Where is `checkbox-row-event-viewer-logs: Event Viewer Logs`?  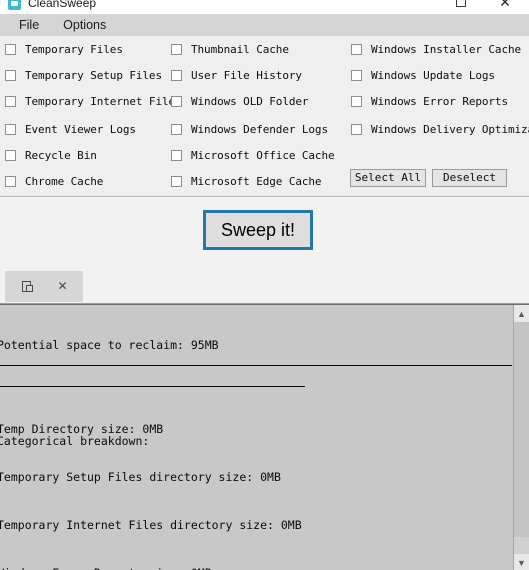 checkbox-row-event-viewer-logs: Event Viewer Logs is located at coordinates (70, 129).